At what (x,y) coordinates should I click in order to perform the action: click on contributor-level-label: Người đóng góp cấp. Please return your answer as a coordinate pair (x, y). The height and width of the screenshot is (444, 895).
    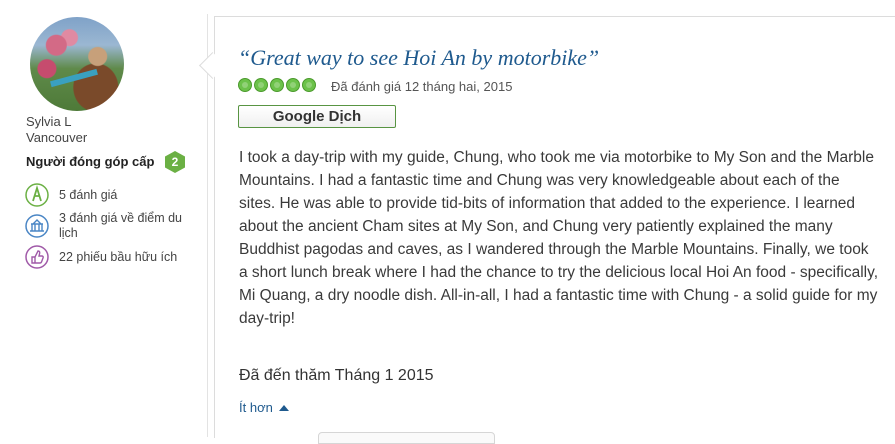
    Looking at the image, I should click on (90, 161).